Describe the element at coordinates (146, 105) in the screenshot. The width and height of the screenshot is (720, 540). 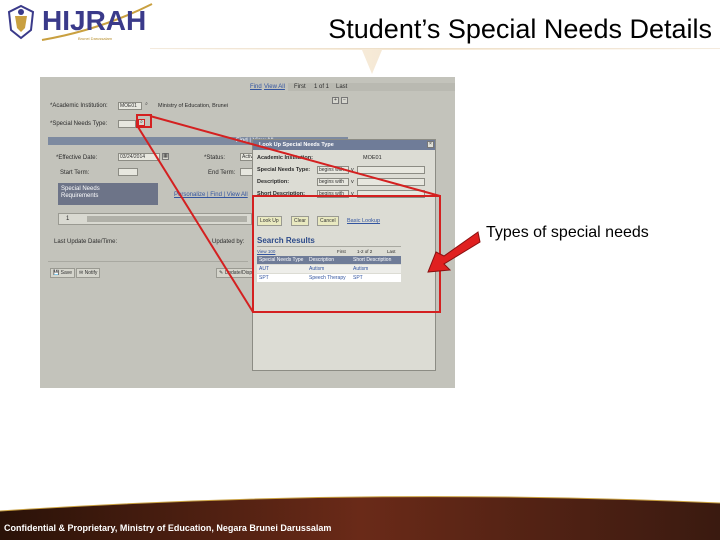
I see `lookup-icon: ⌕` at that location.